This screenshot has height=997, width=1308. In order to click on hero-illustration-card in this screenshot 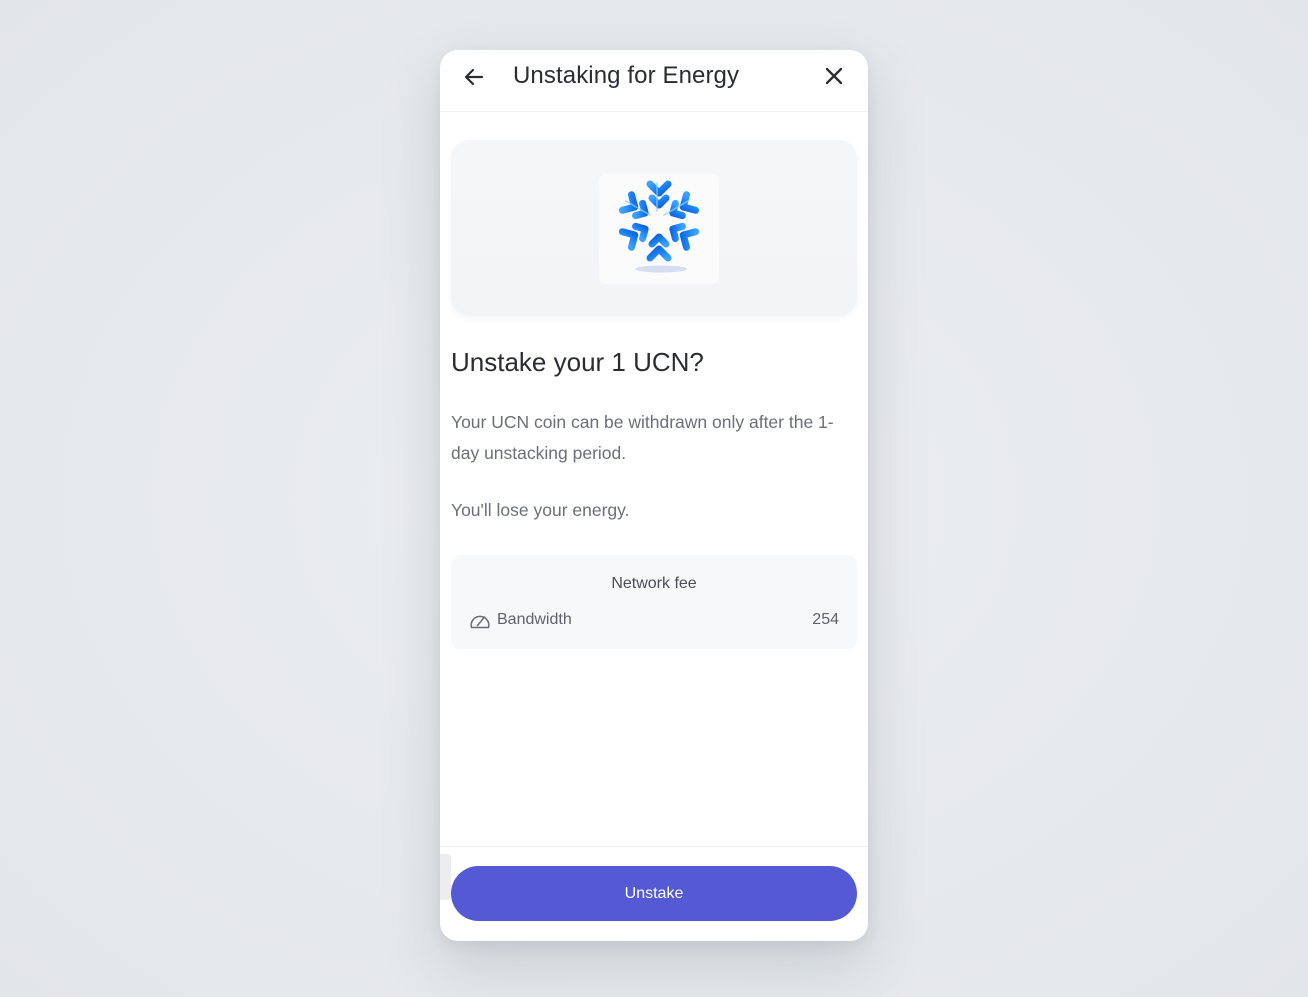, I will do `click(654, 228)`.